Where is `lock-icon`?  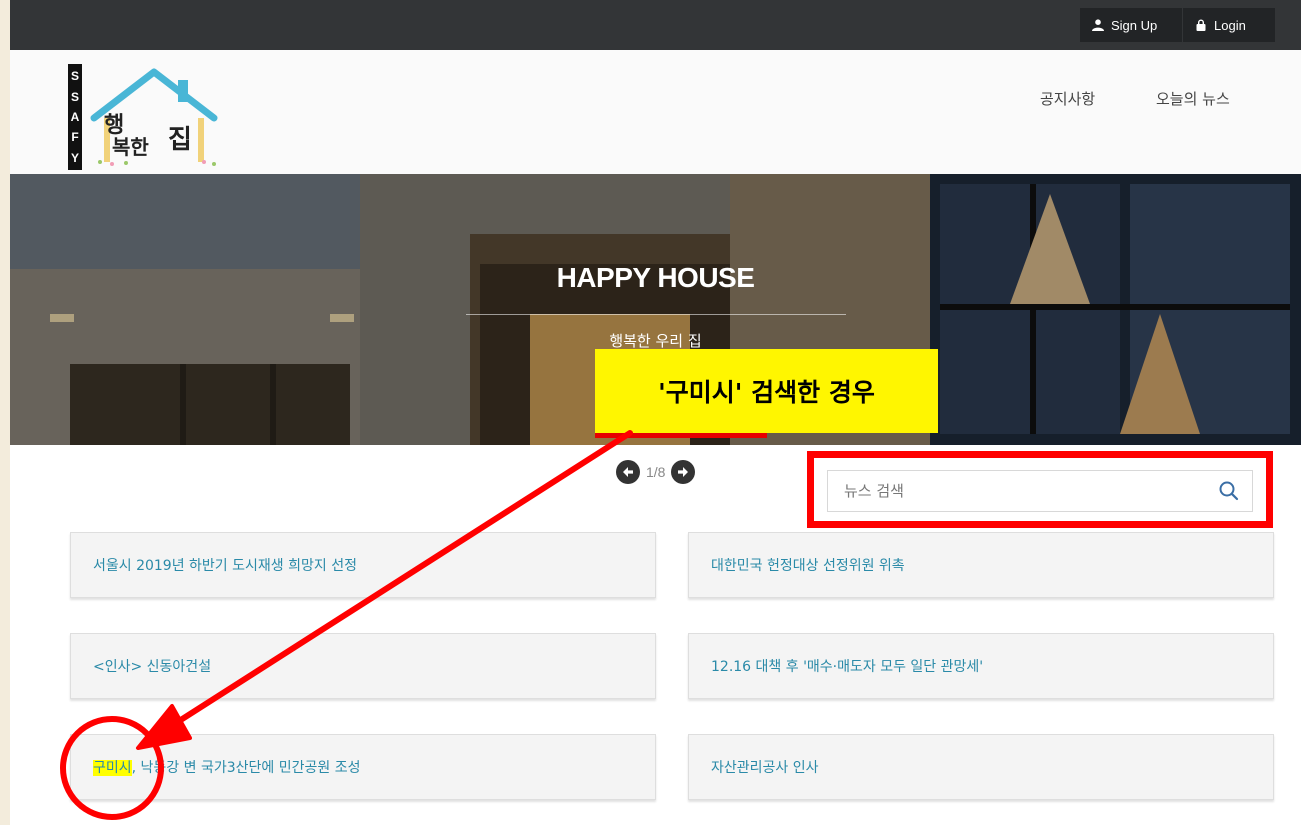 lock-icon is located at coordinates (1201, 25).